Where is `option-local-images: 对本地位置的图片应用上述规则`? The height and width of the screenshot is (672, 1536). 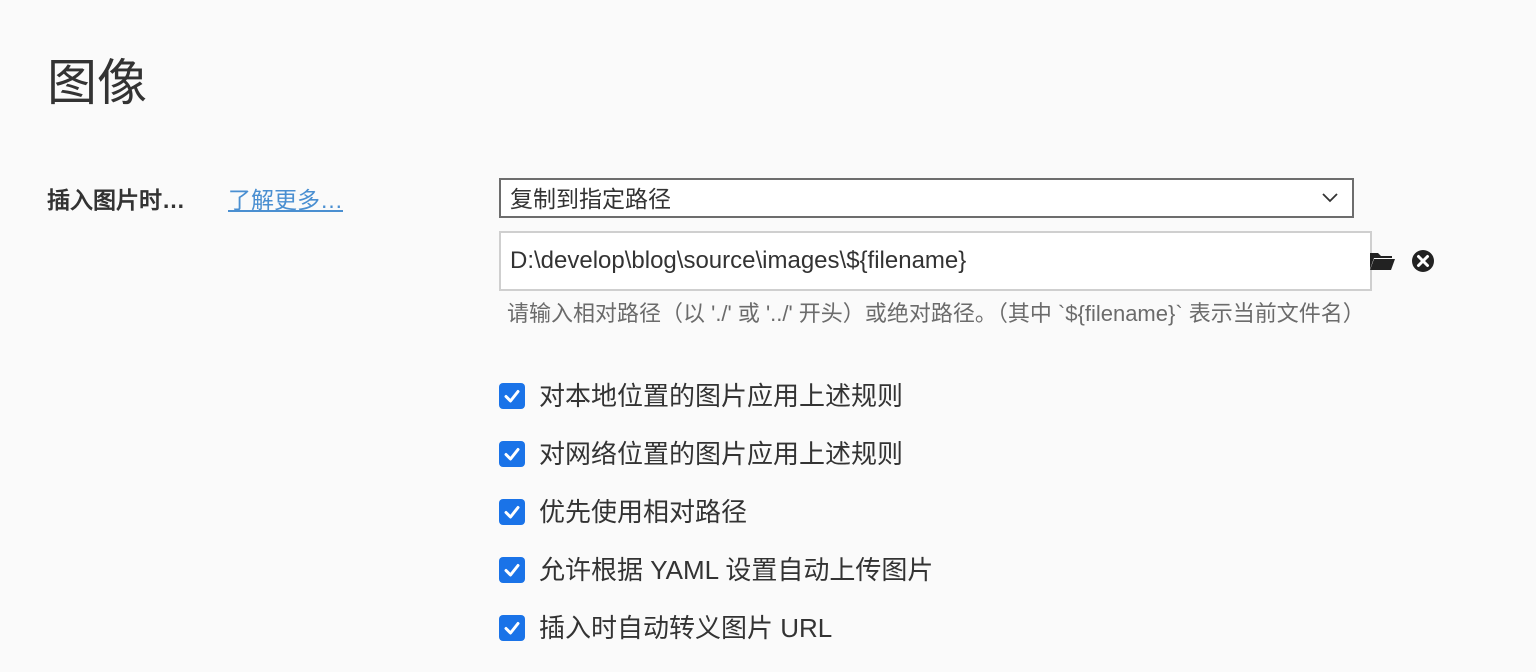 option-local-images: 对本地位置的图片应用上述规则 is located at coordinates (701, 396).